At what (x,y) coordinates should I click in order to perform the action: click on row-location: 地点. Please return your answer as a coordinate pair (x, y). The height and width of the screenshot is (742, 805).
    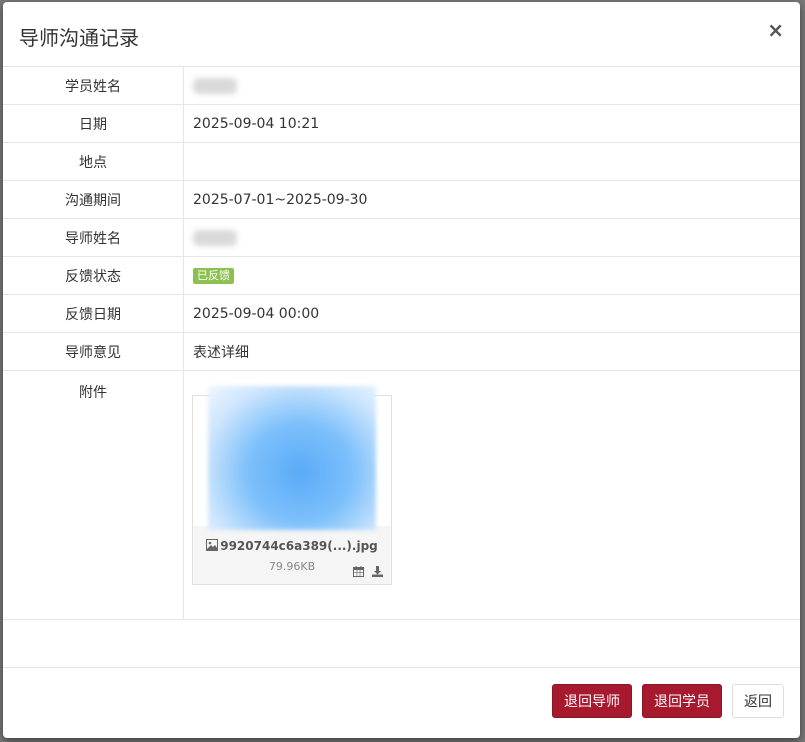
    Looking at the image, I should click on (401, 162).